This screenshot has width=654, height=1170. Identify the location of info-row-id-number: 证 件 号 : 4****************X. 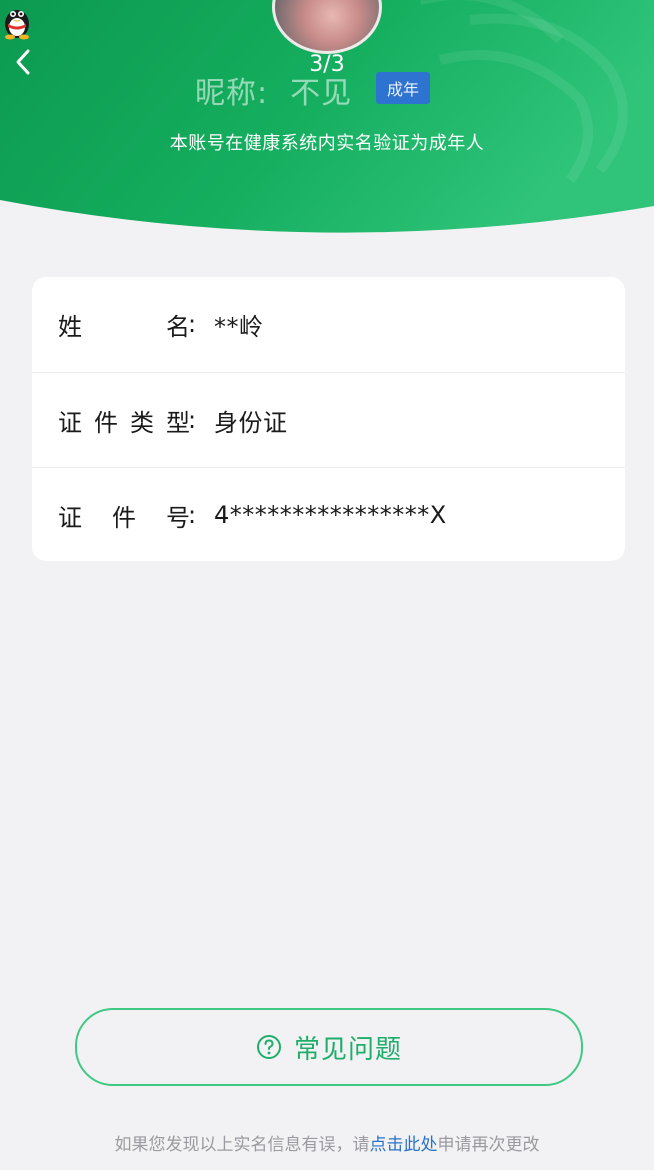
(328, 514).